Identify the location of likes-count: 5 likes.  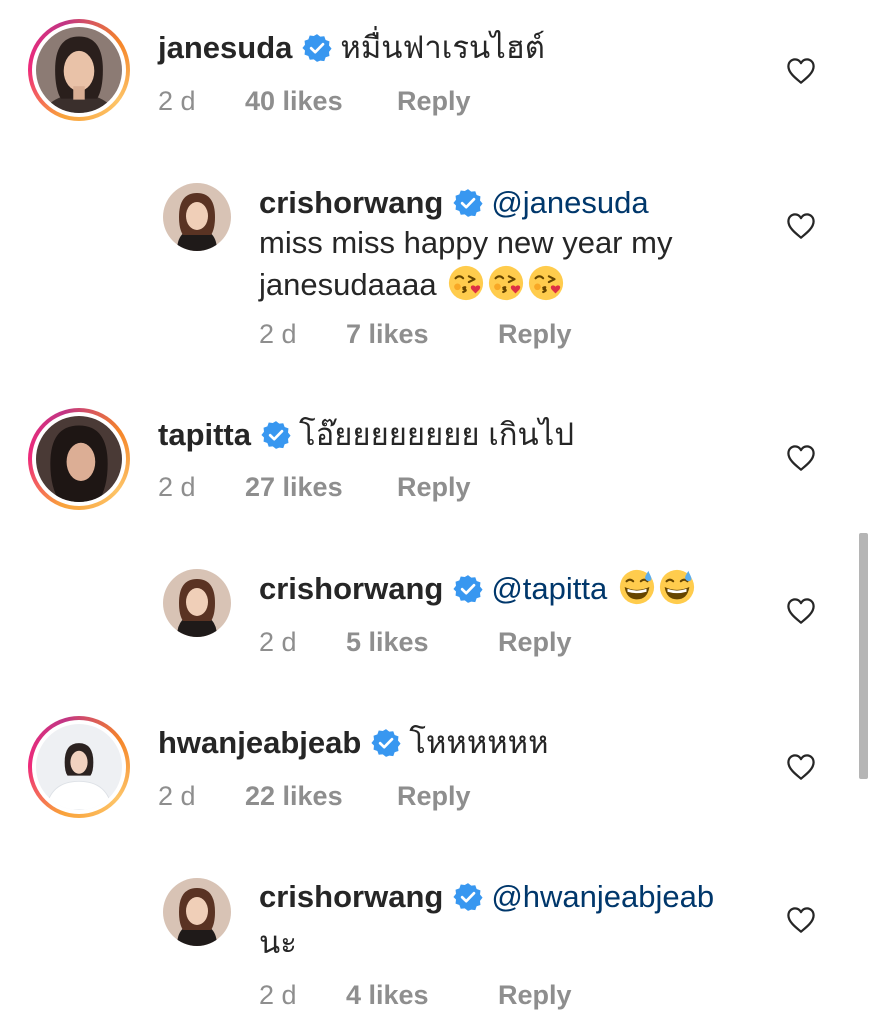
(422, 642).